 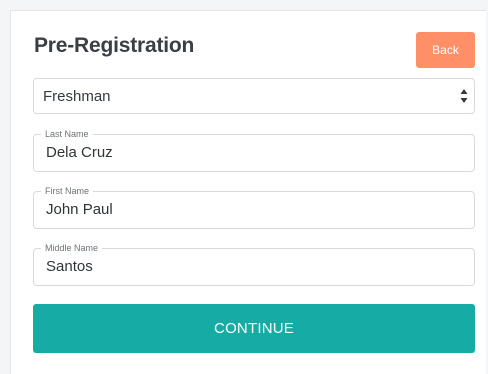 I want to click on page-title: Pre-Registration, so click(x=114, y=45).